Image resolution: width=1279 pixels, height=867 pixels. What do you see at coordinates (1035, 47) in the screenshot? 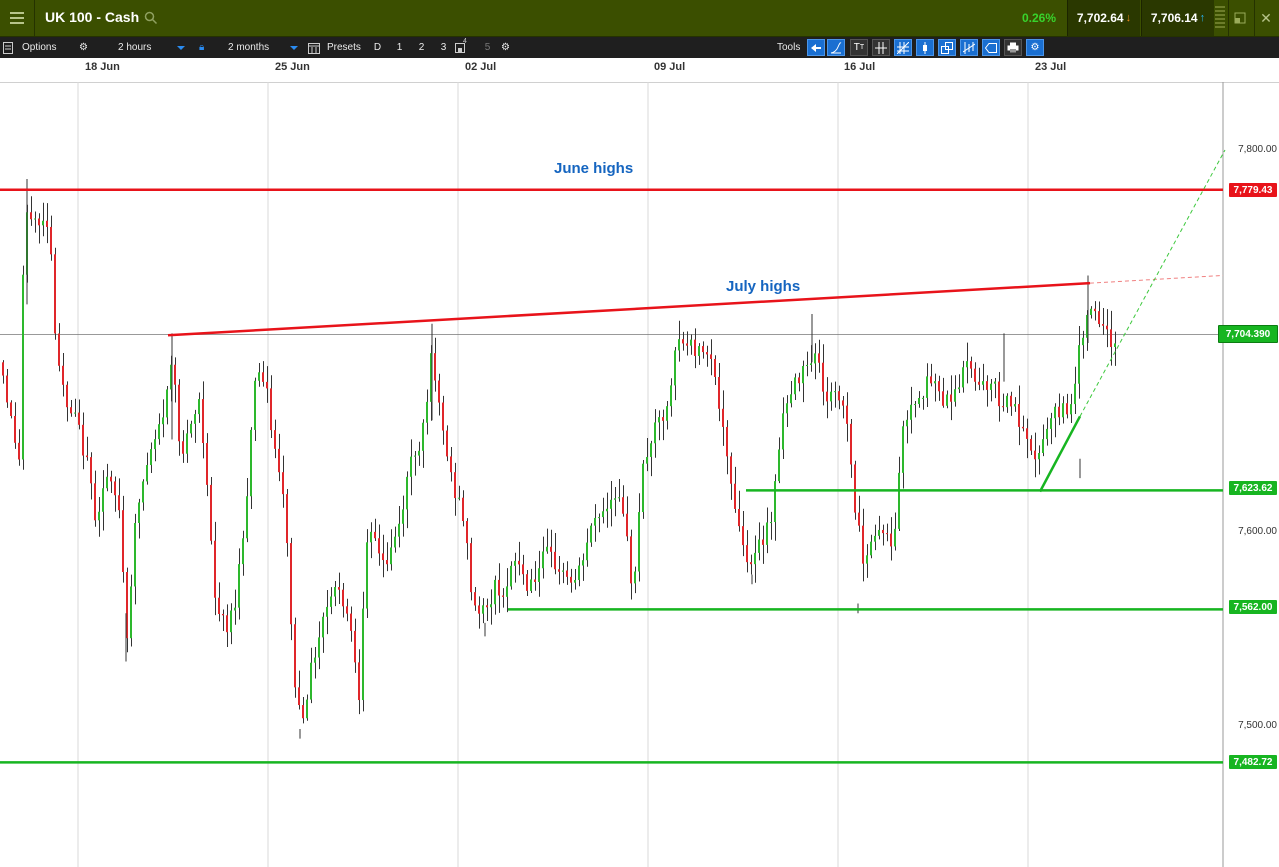
I see `tool-settings-gear-icon: ⚙` at bounding box center [1035, 47].